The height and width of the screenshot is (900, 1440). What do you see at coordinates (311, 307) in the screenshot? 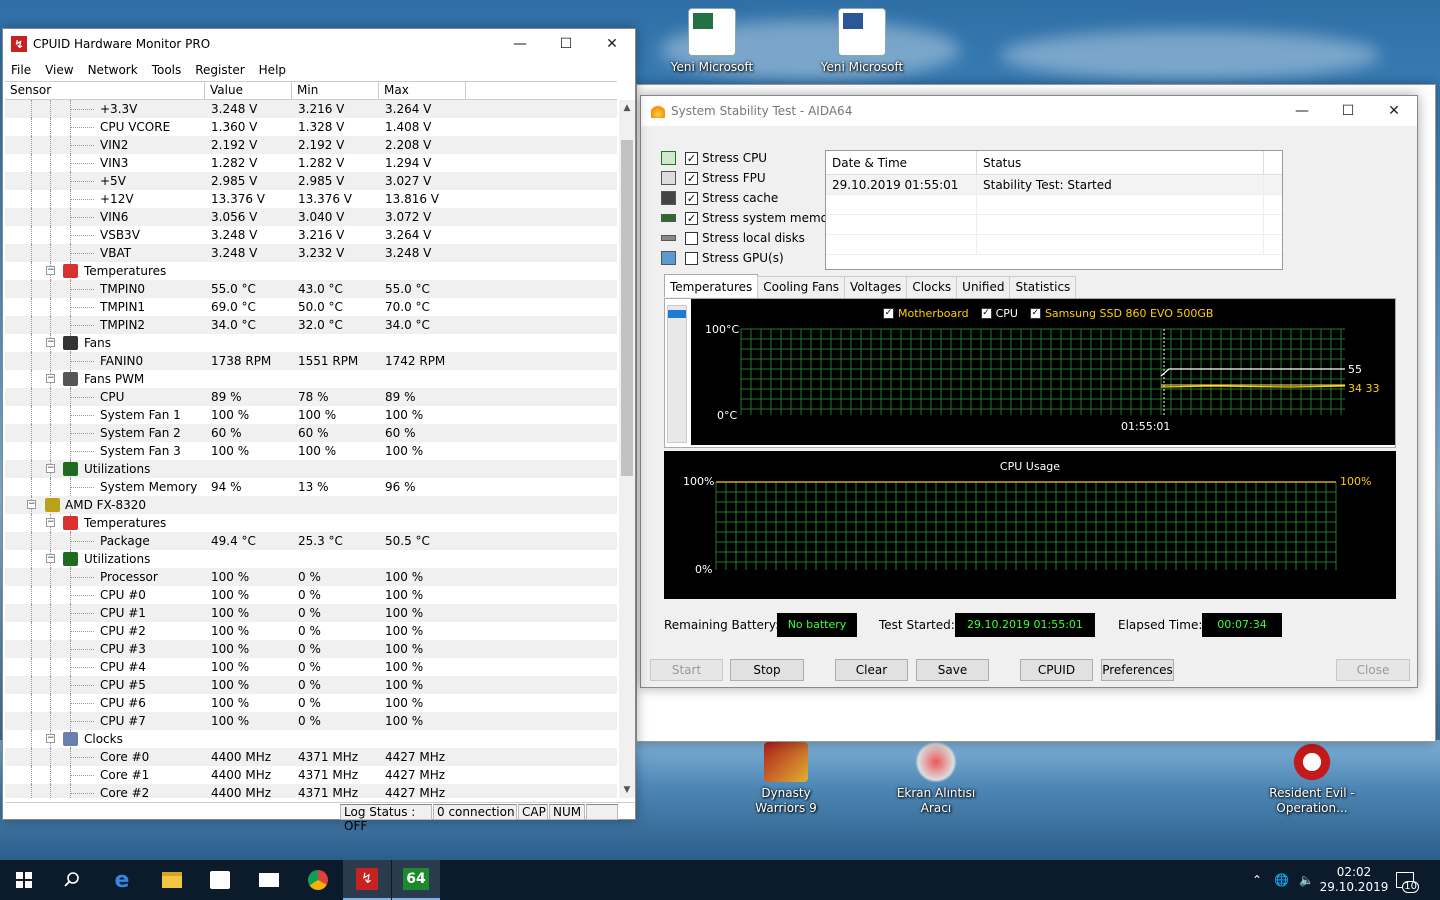
I see `sensor-row: TMPIN1 69.0 °C 50.0 °C 70.0 °C` at bounding box center [311, 307].